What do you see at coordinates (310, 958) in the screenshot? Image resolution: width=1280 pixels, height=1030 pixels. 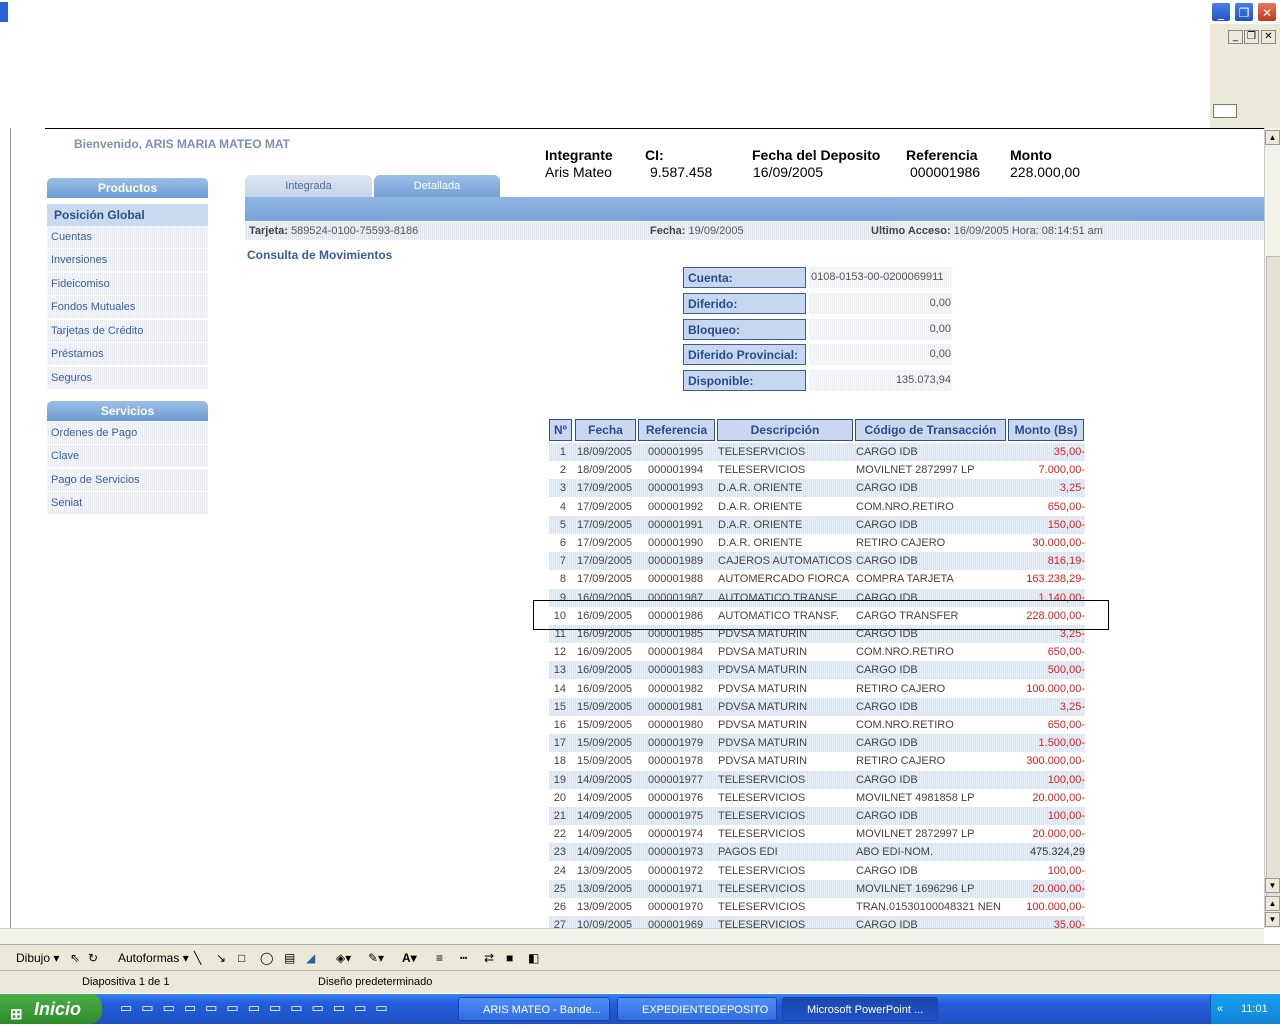 I see `wordart-icon: ◢` at bounding box center [310, 958].